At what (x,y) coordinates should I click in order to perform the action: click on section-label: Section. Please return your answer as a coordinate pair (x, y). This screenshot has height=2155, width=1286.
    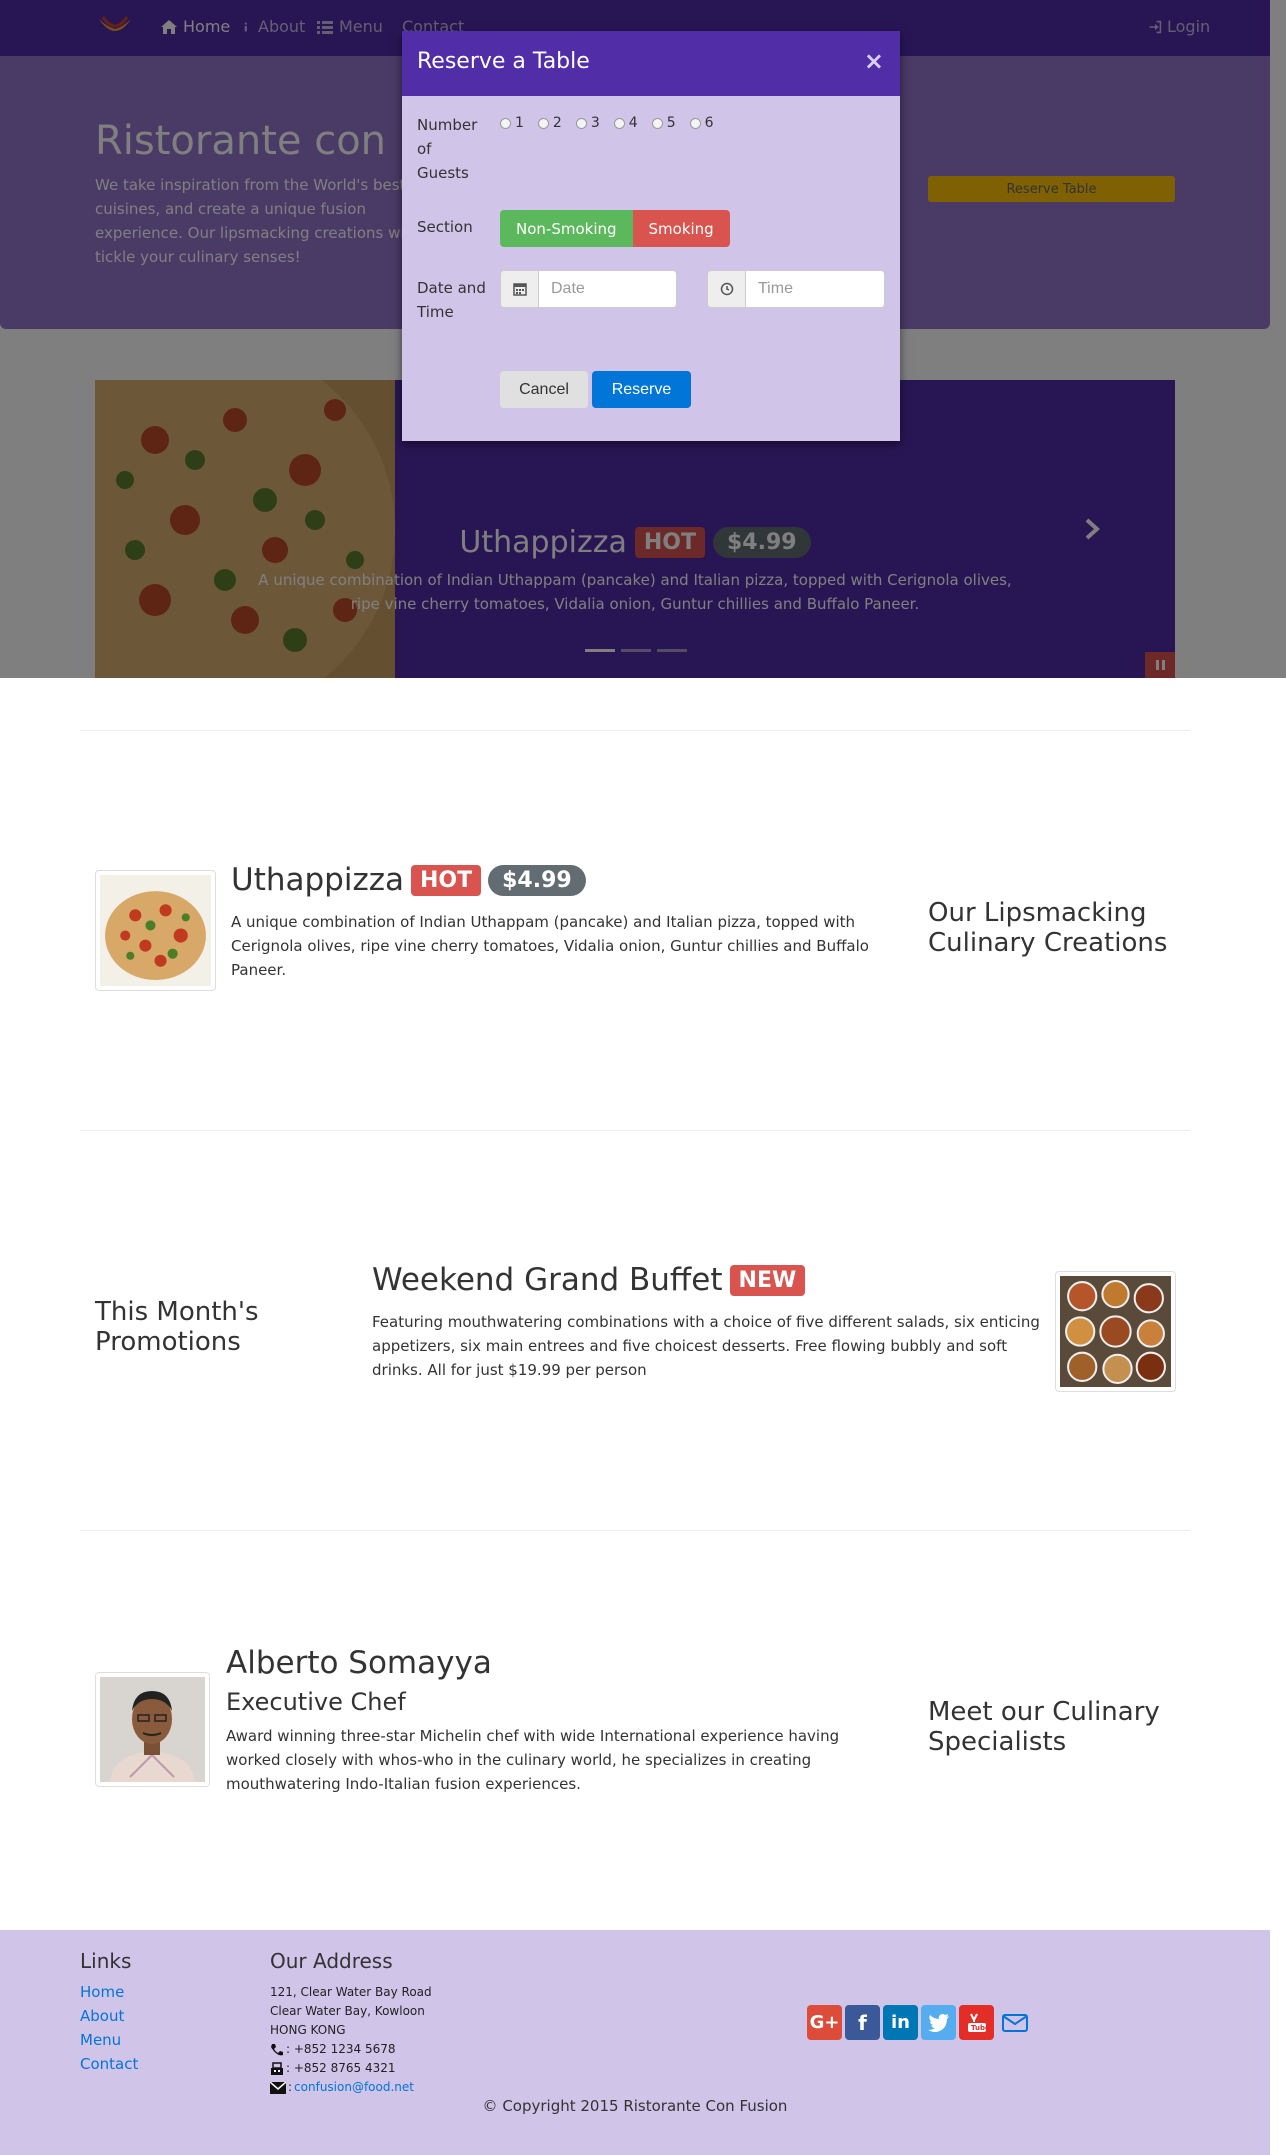
    Looking at the image, I should click on (445, 227).